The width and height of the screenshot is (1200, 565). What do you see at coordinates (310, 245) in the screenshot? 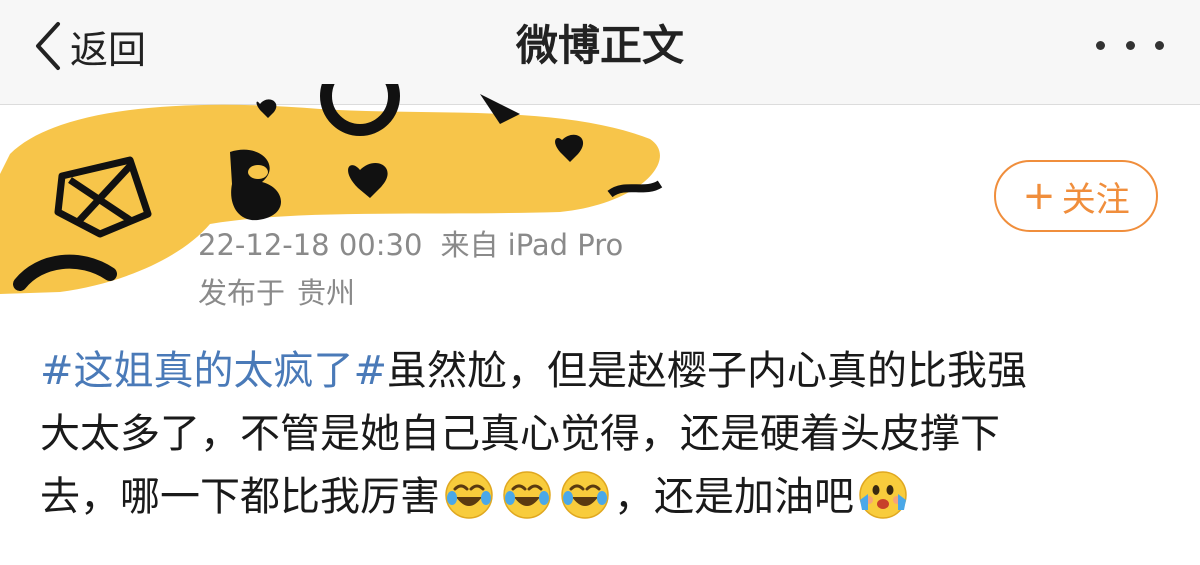
I see `post-timestamp: 22-12-18 00:30` at bounding box center [310, 245].